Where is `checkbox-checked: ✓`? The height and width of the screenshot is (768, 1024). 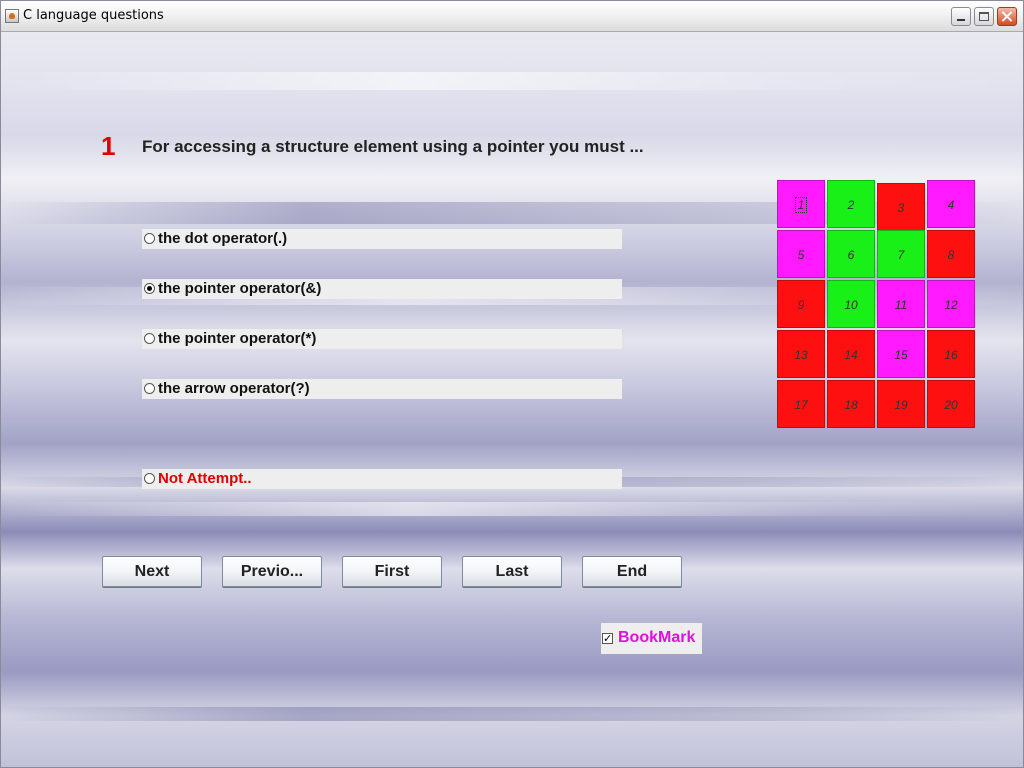
checkbox-checked: ✓ is located at coordinates (607, 638).